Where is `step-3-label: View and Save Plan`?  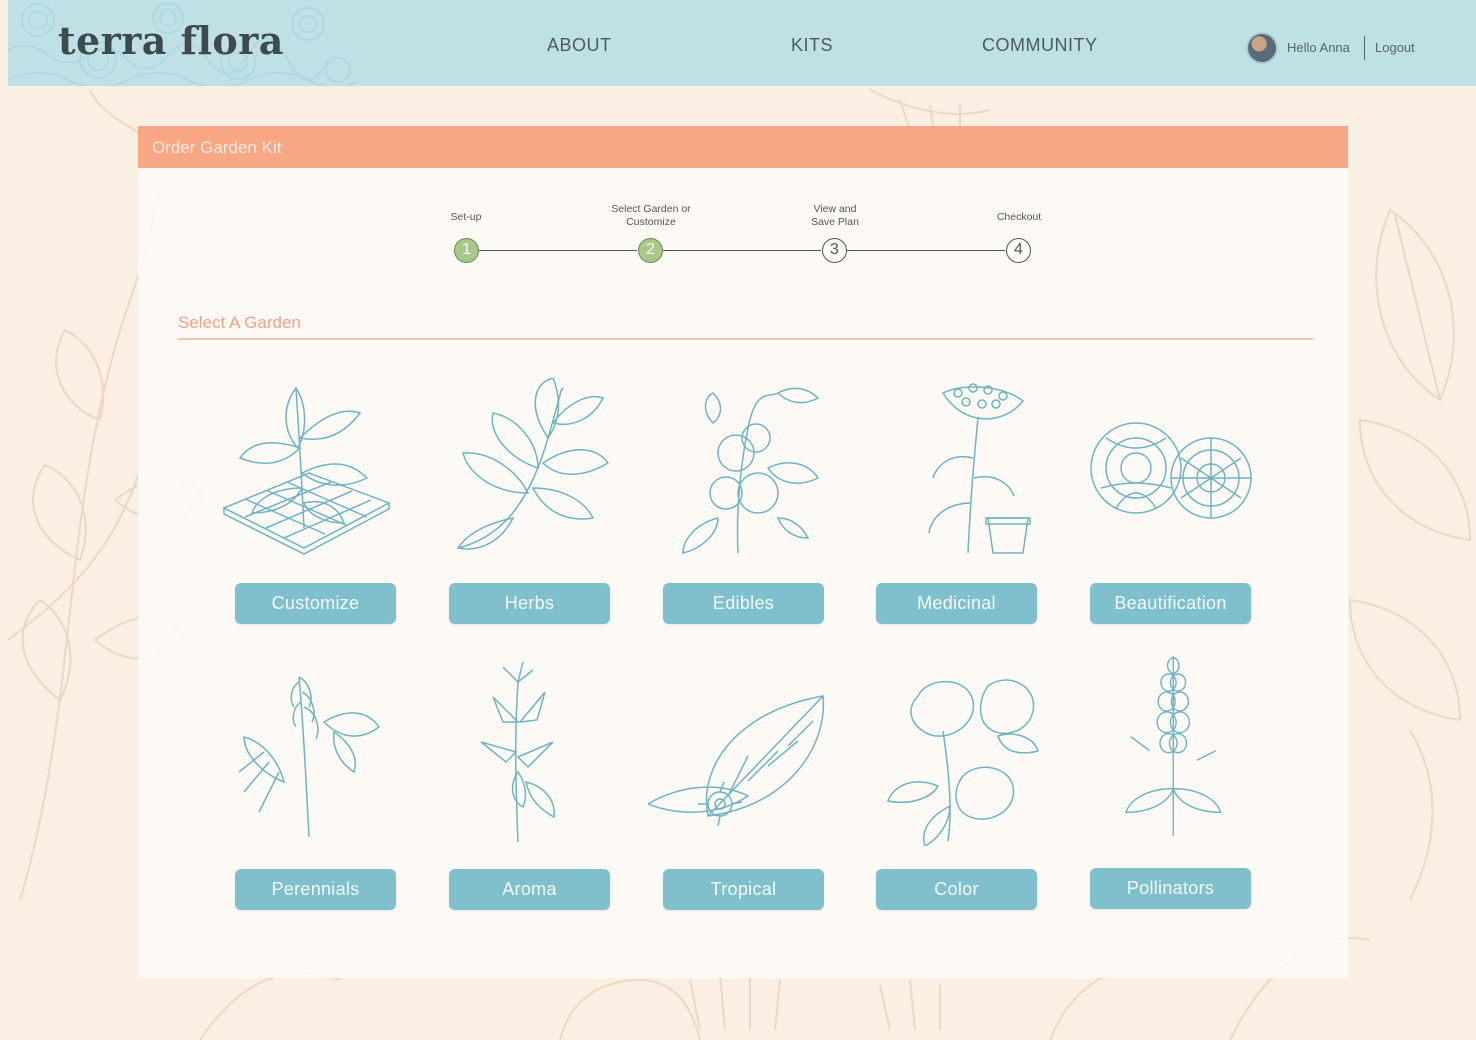 step-3-label: View and Save Plan is located at coordinates (835, 215).